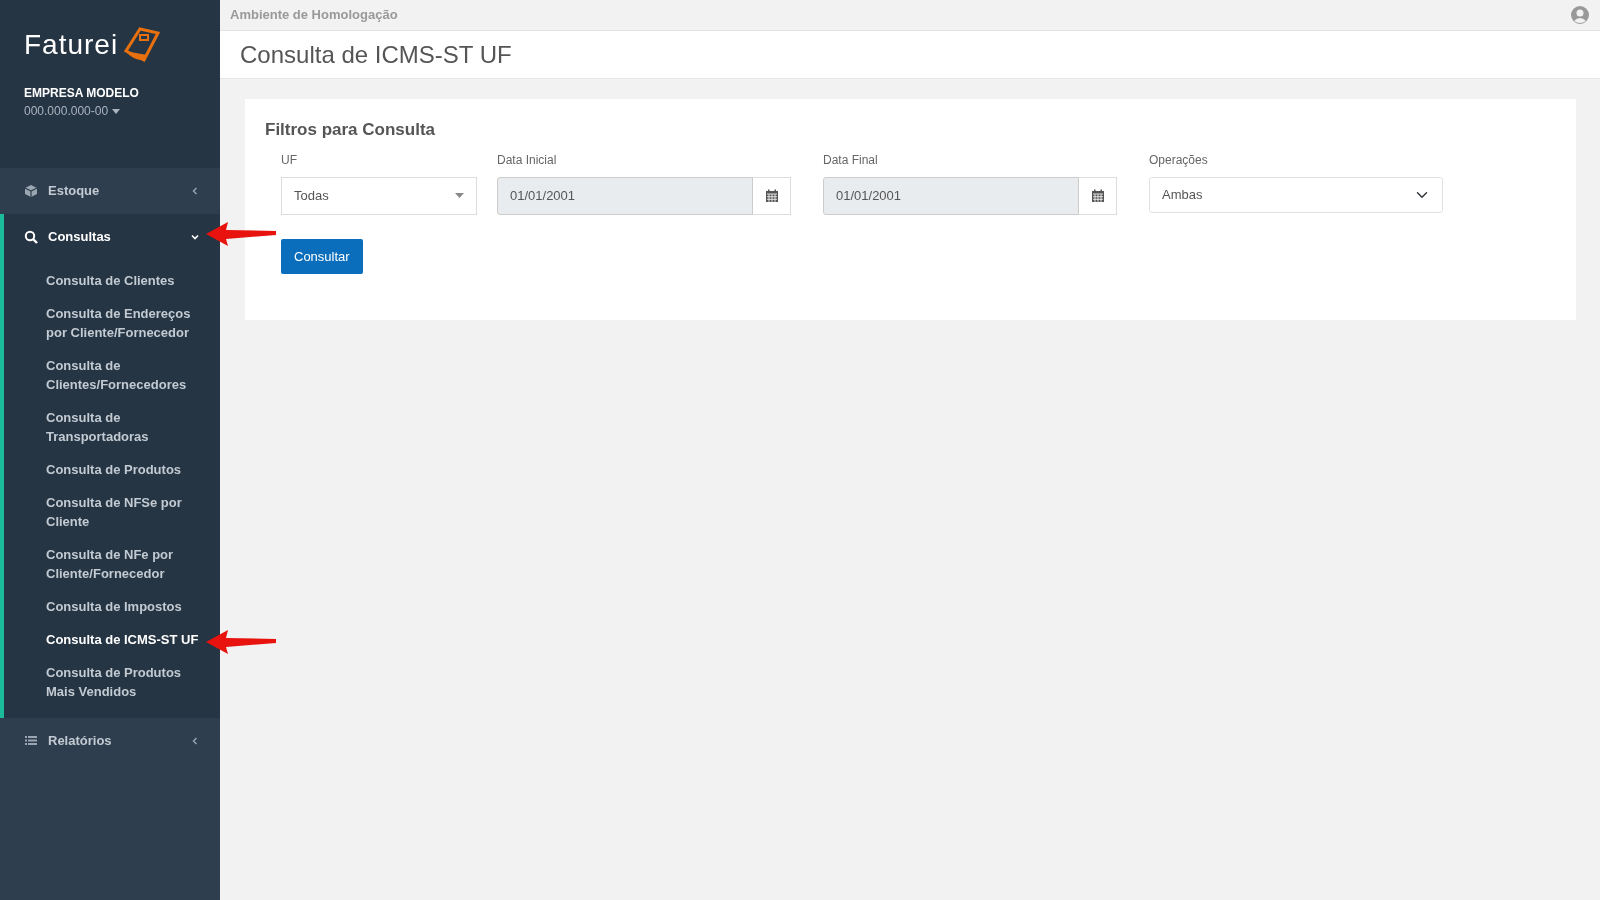 This screenshot has width=1600, height=900. I want to click on search-icon, so click(31, 237).